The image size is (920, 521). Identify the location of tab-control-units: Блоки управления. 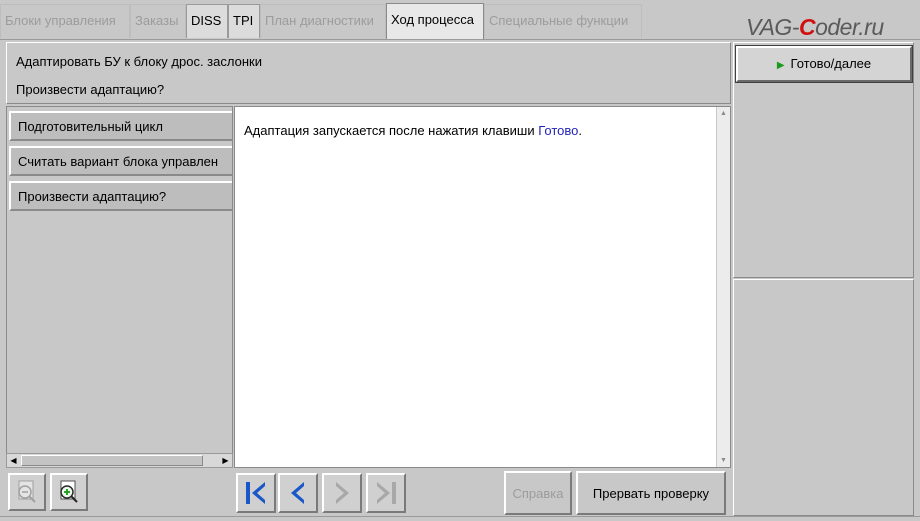
(65, 21).